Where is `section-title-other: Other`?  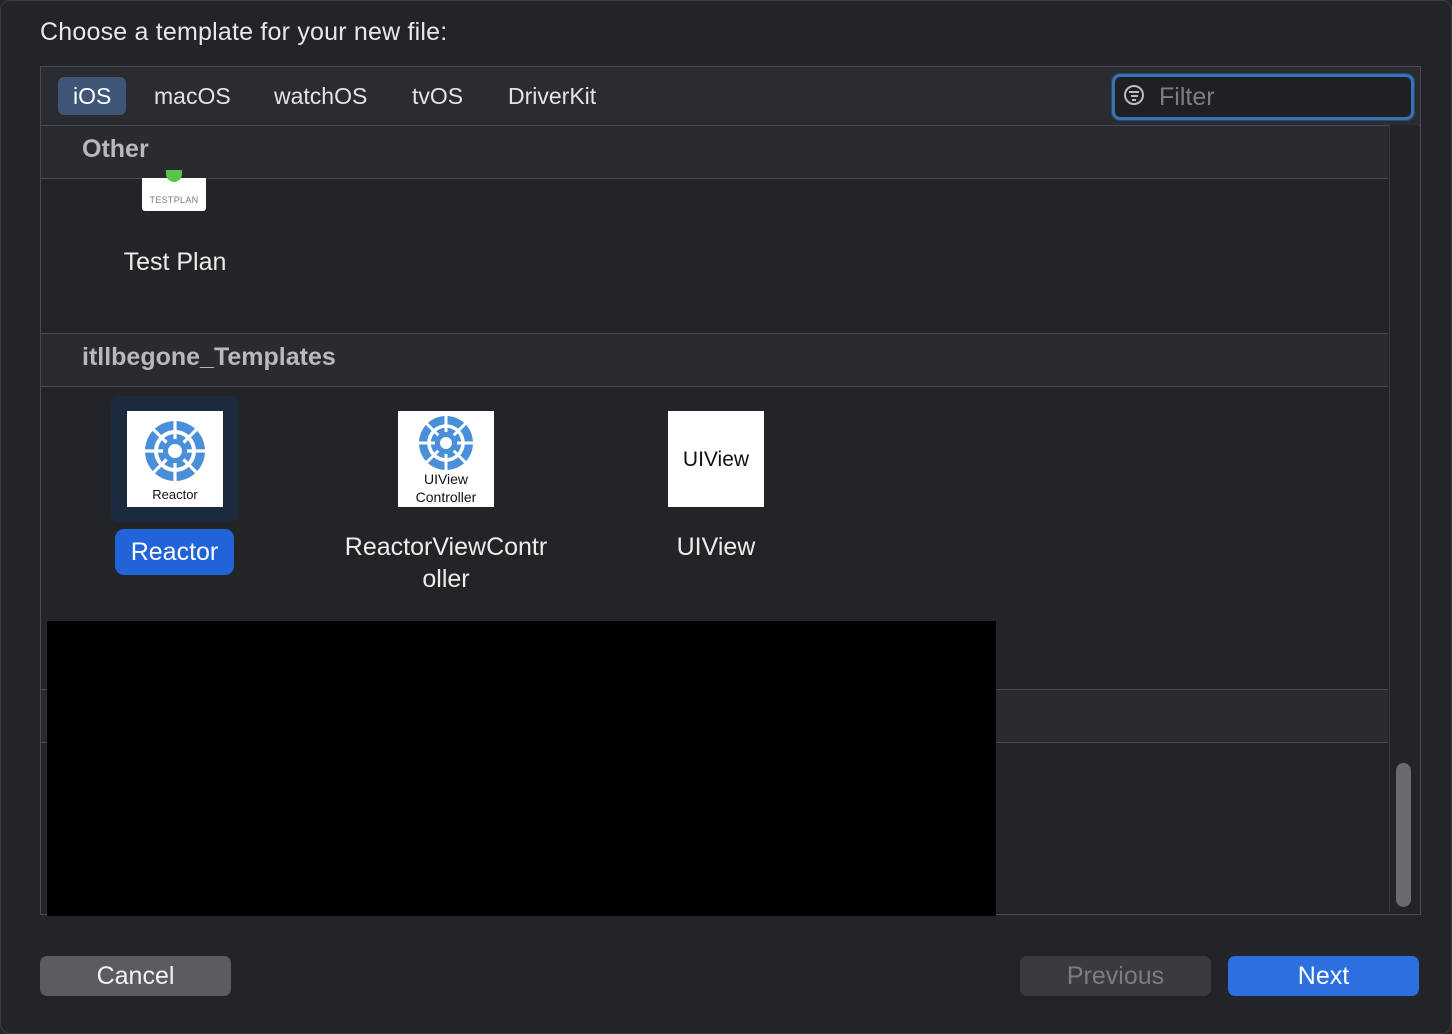 section-title-other: Other is located at coordinates (115, 149).